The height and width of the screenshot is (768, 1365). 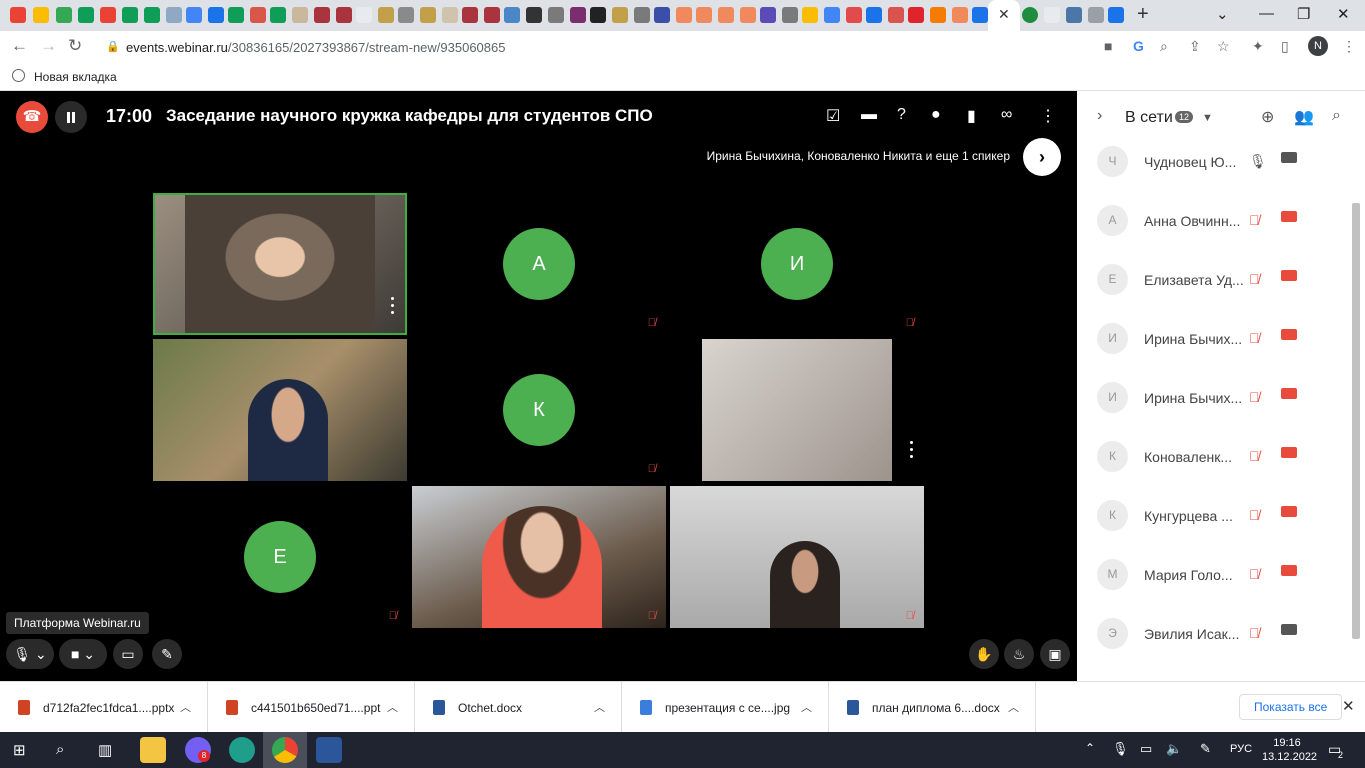 What do you see at coordinates (311, 707) in the screenshot?
I see `download-item: c441501b650ed71....ppt ︿` at bounding box center [311, 707].